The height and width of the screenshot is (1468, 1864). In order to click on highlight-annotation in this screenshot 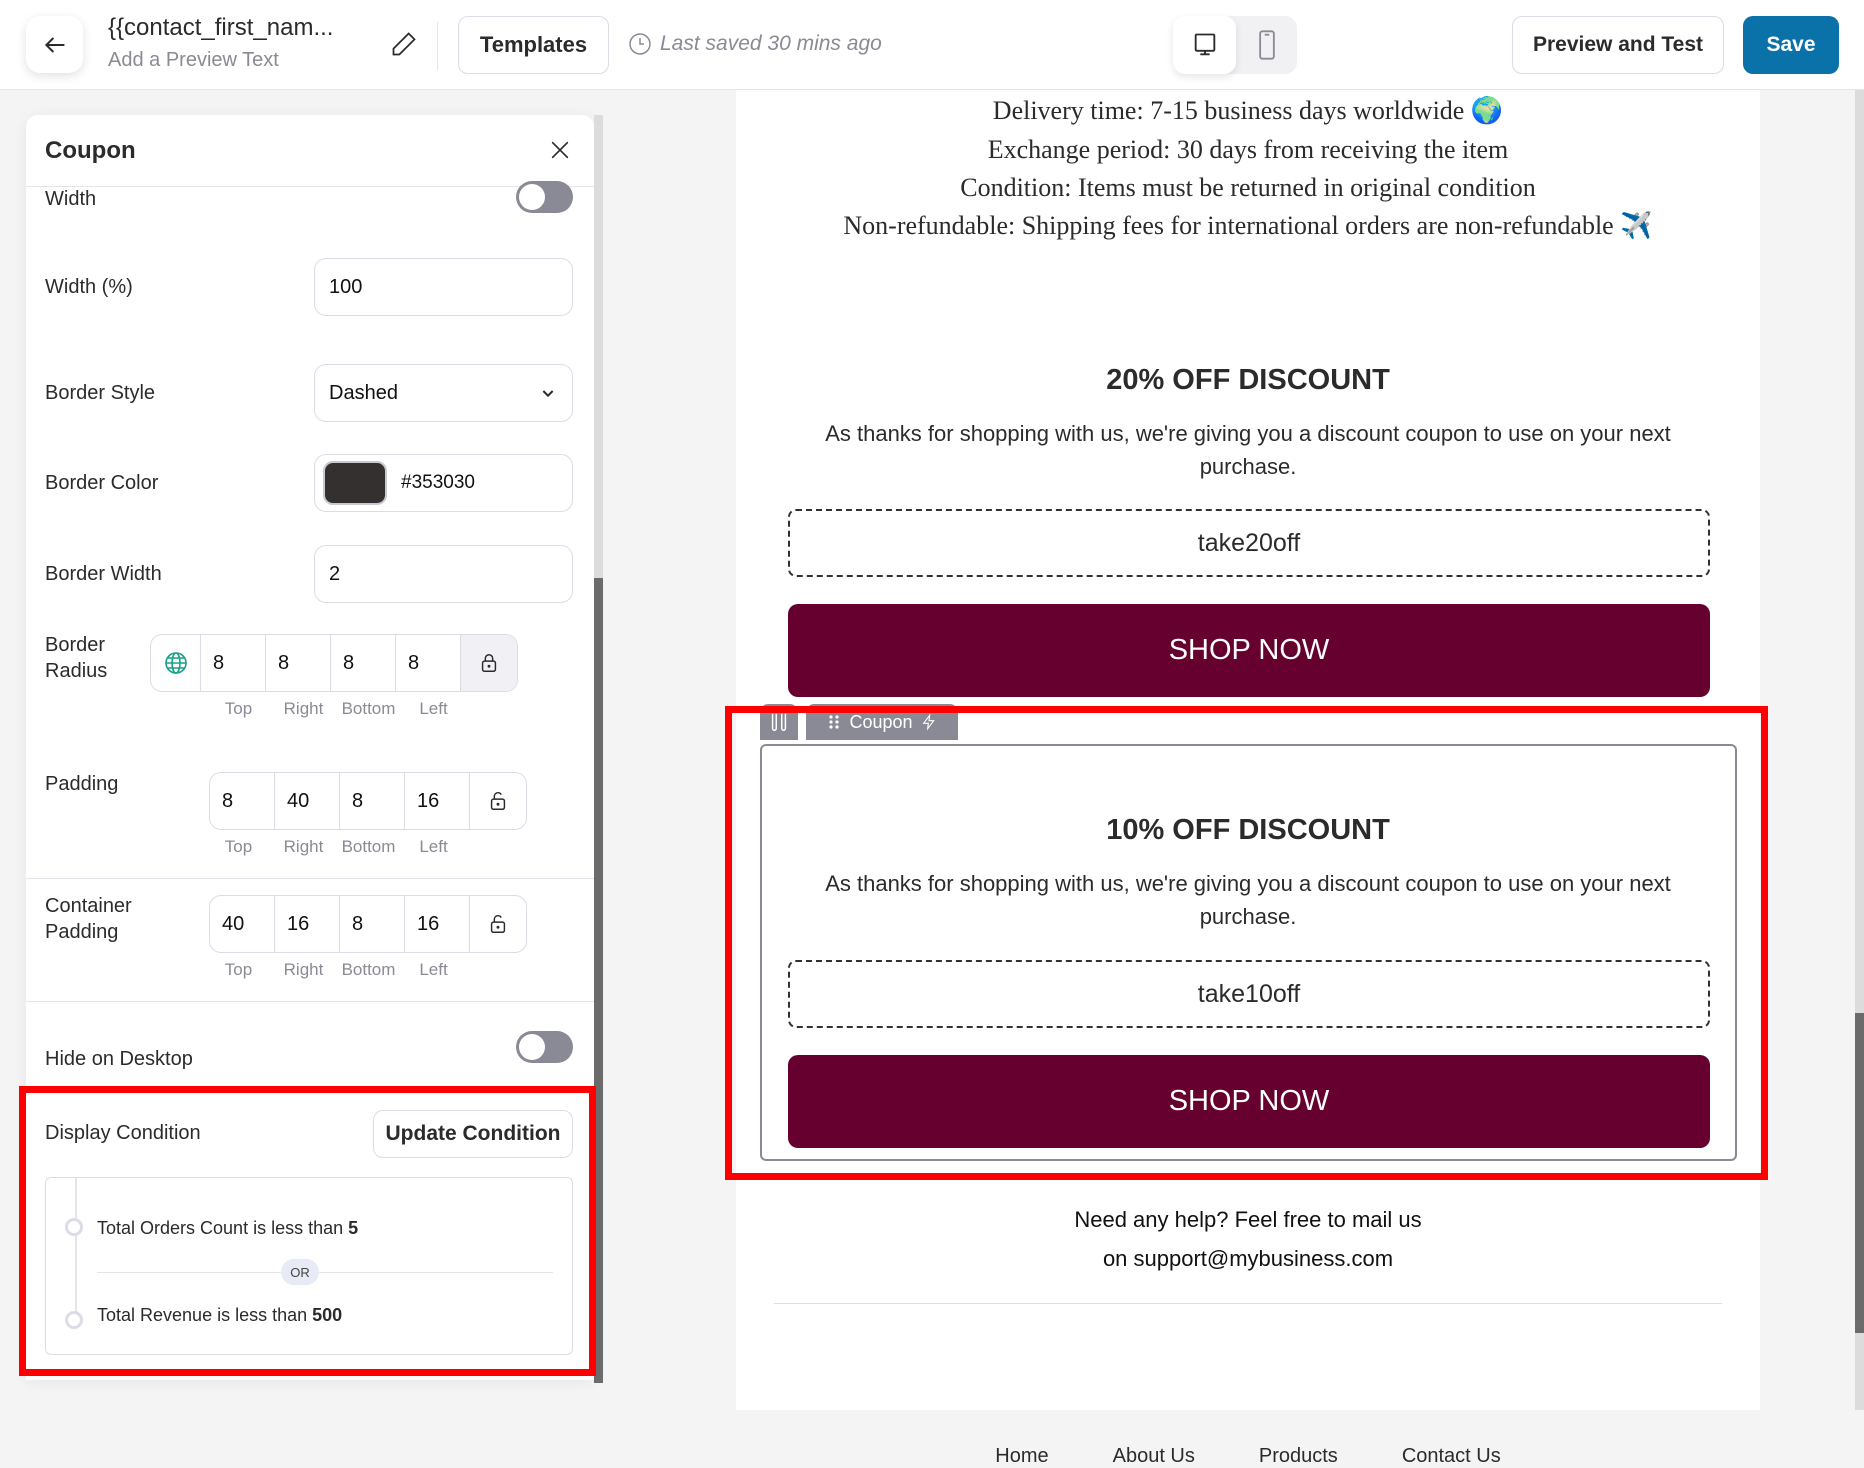, I will do `click(307, 1231)`.